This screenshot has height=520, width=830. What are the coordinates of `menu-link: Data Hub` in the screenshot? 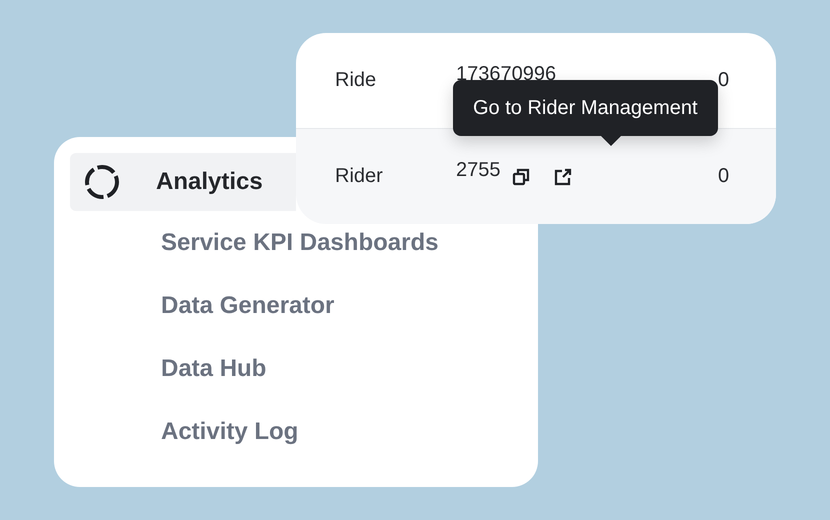 It's located at (341, 368).